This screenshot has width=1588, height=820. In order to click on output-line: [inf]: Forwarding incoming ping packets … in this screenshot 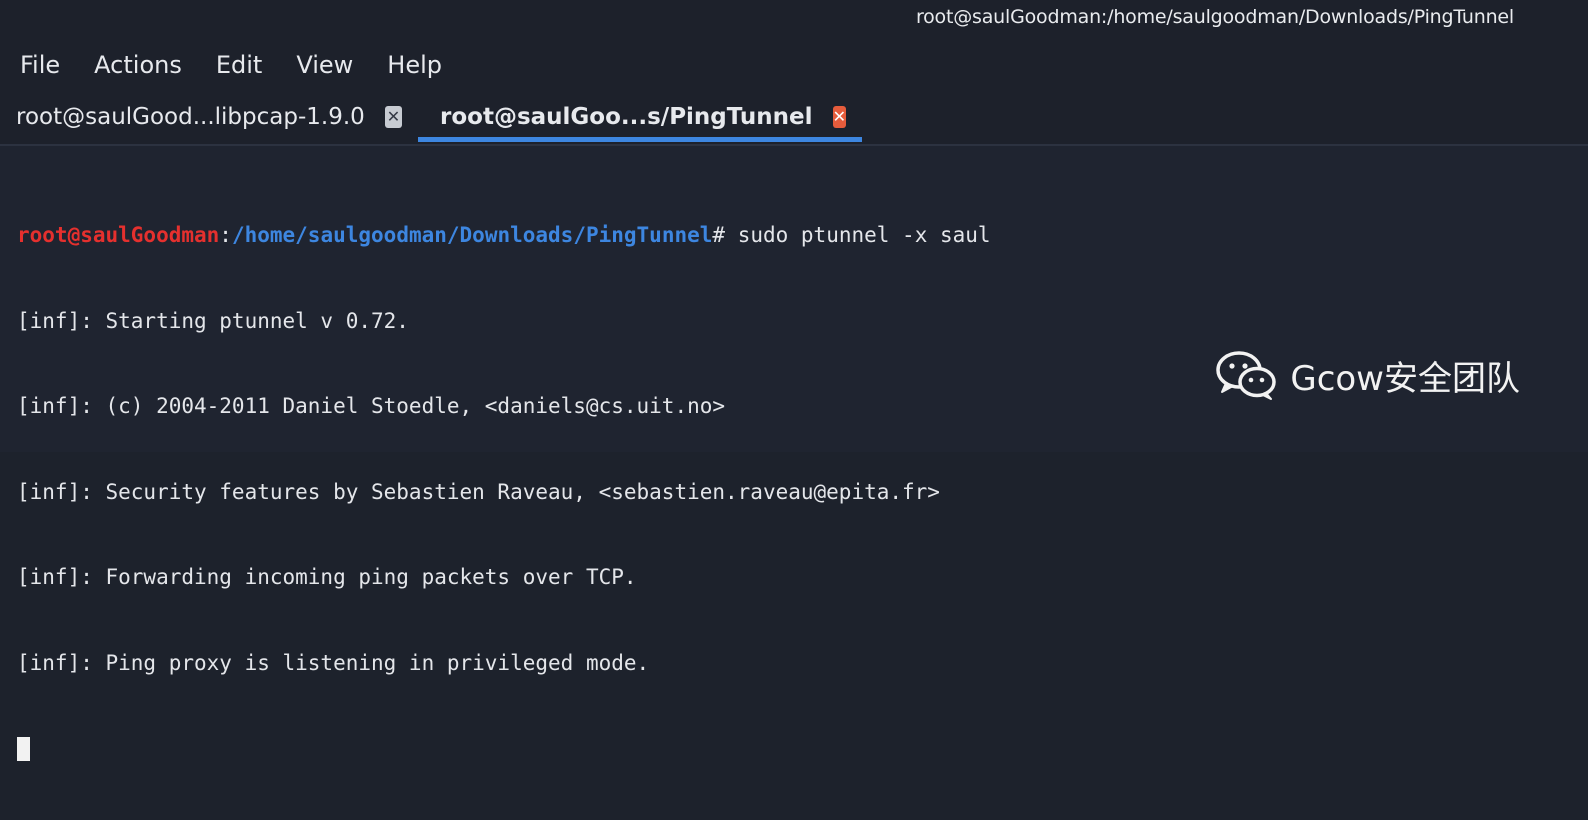, I will do `click(327, 577)`.